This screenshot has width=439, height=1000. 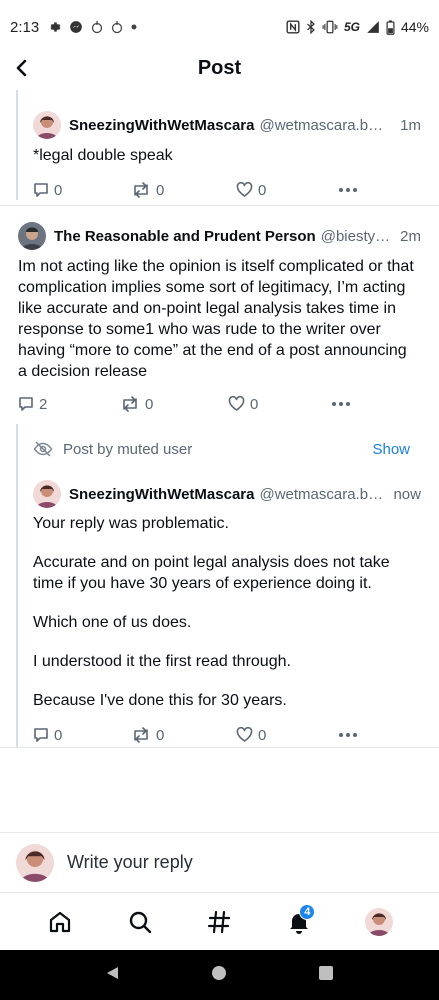 I want to click on reply-button: 2, so click(x=69, y=404).